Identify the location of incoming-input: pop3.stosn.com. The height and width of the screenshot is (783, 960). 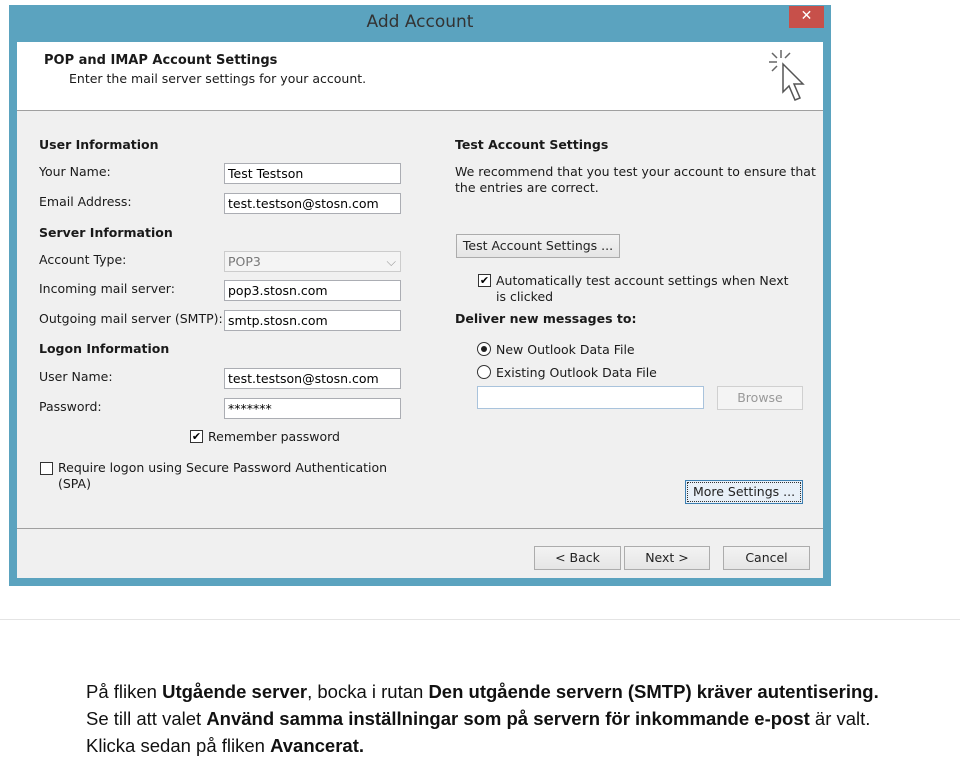
(312, 290).